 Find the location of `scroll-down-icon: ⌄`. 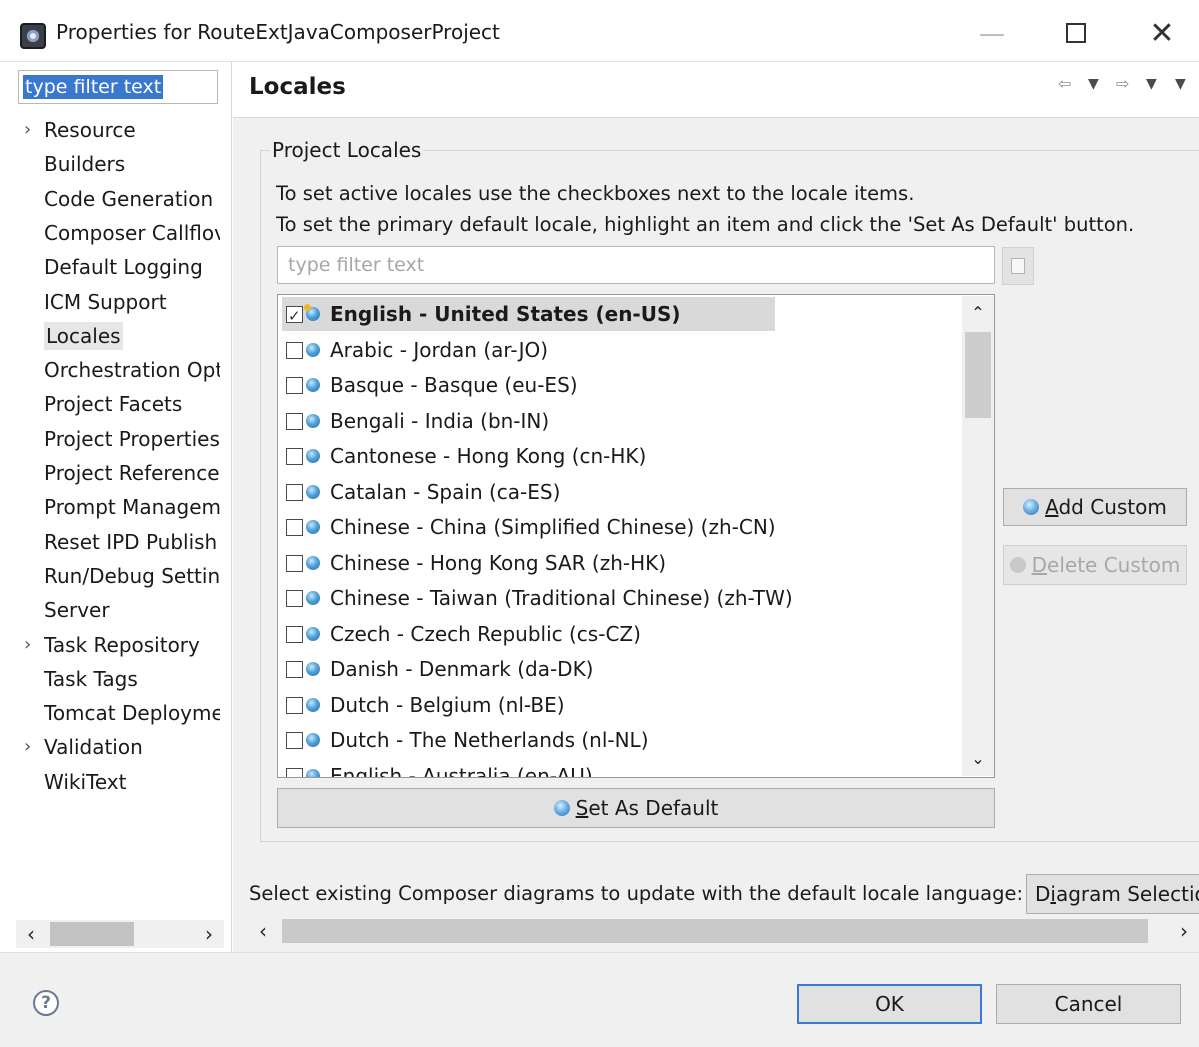

scroll-down-icon: ⌄ is located at coordinates (978, 759).